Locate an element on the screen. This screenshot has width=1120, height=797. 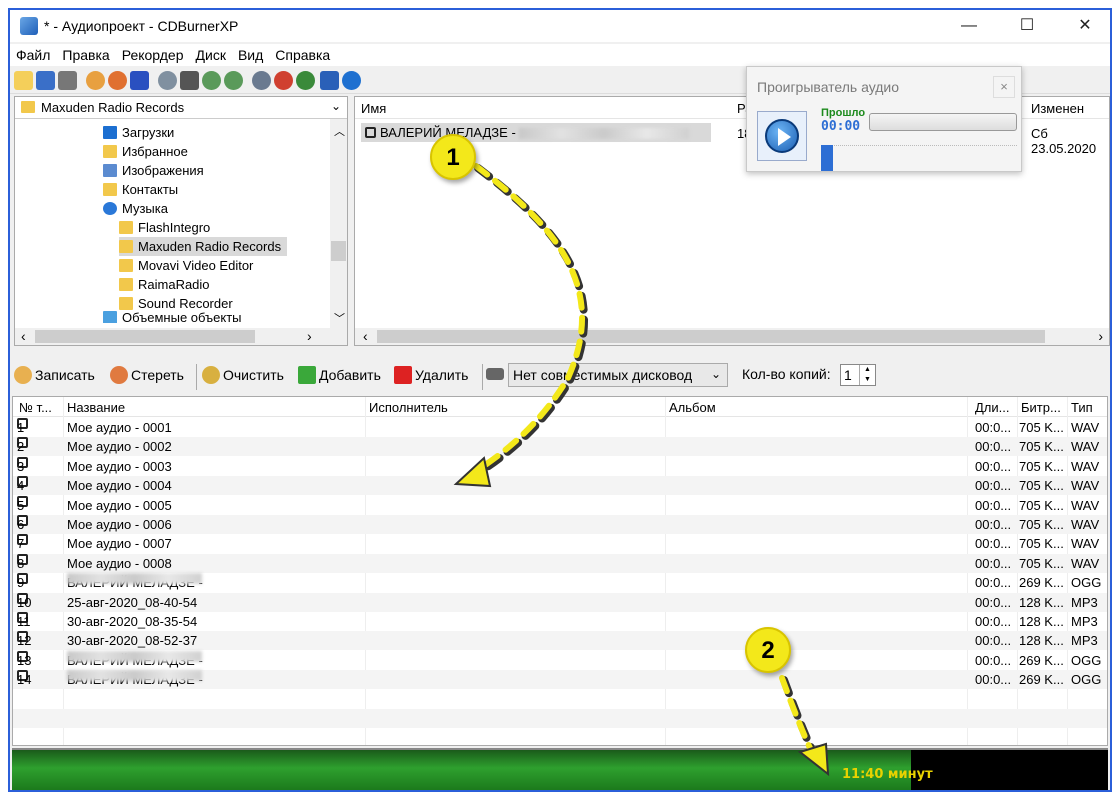
arrow-1-head is located at coordinates (472, 472).